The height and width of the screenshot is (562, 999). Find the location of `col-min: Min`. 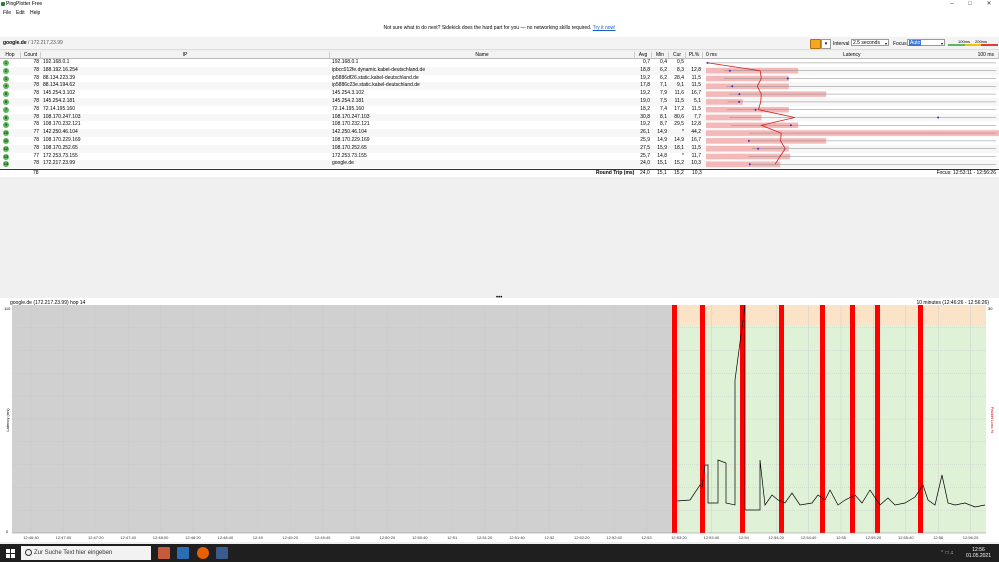

col-min: Min is located at coordinates (660, 55).